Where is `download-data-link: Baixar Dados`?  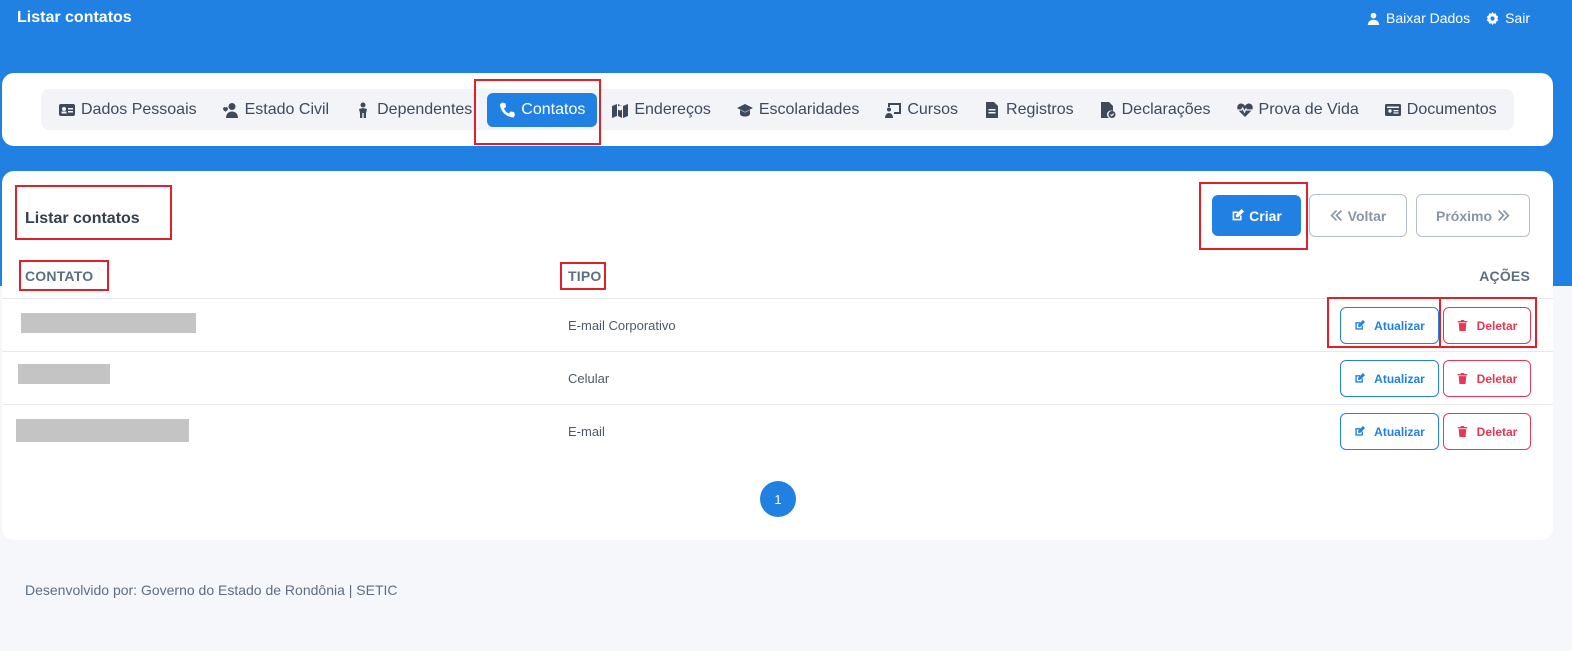 download-data-link: Baixar Dados is located at coordinates (1418, 18).